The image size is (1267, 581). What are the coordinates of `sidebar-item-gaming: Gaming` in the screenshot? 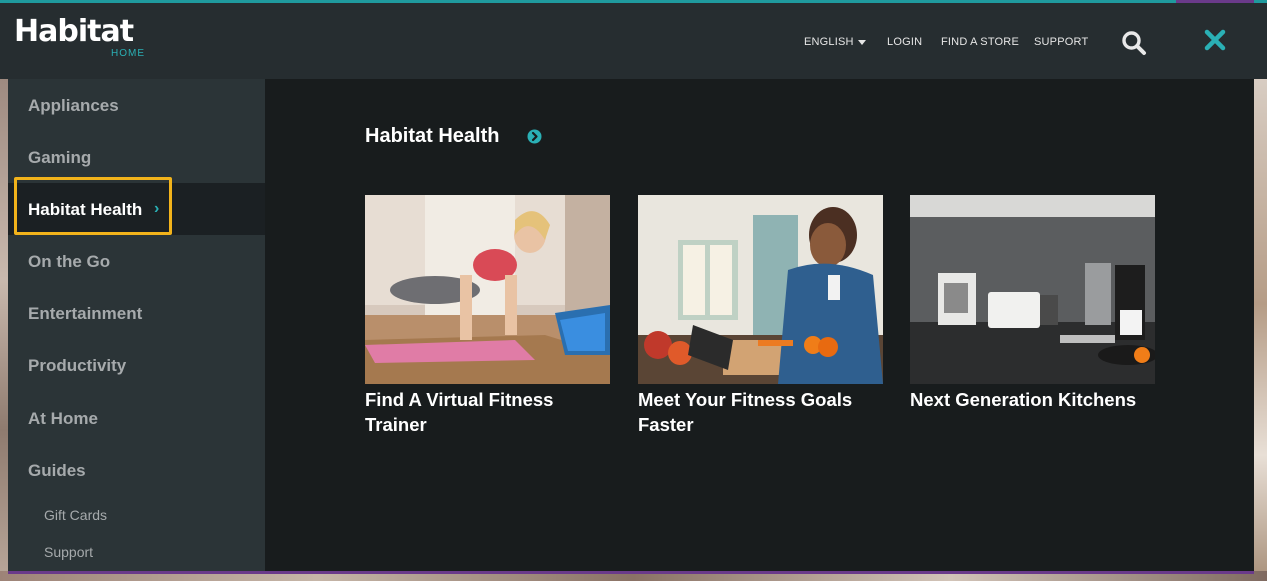 It's located at (136, 157).